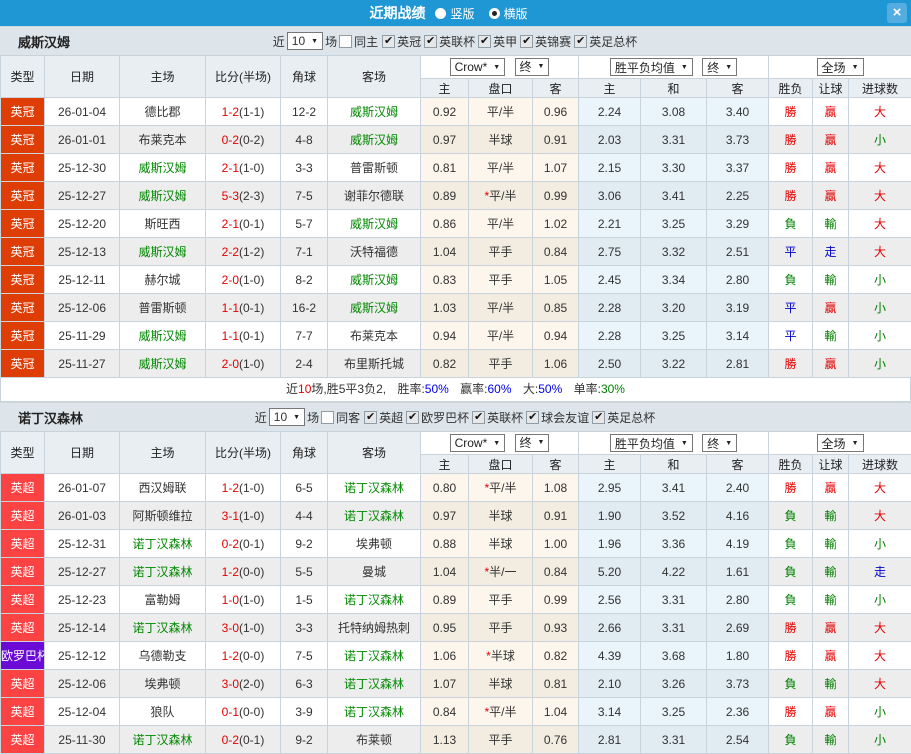  What do you see at coordinates (243, 112) in the screenshot?
I see `match-score: 1-2(1-1)` at bounding box center [243, 112].